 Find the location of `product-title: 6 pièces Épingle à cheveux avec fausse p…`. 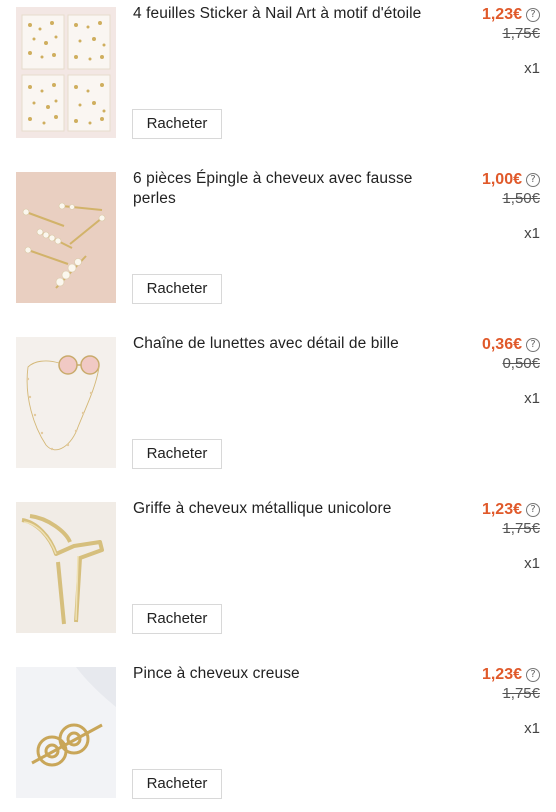

product-title: 6 pièces Épingle à cheveux avec fausse p… is located at coordinates (283, 189).